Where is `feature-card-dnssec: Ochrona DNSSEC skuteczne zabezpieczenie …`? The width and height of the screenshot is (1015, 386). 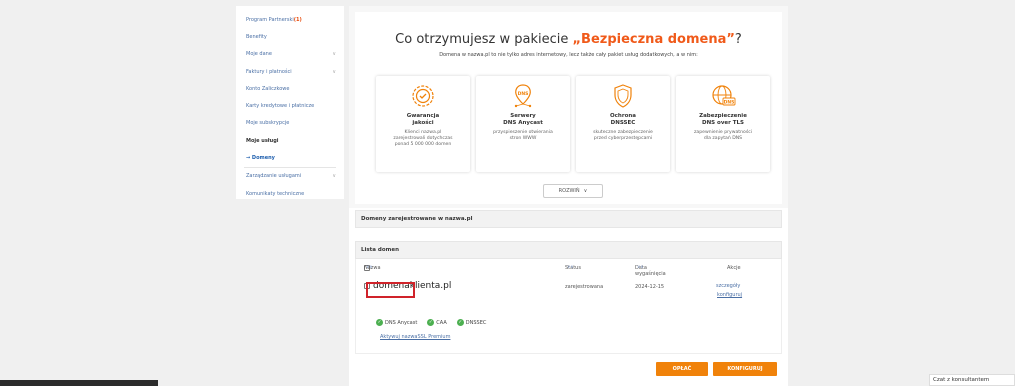 feature-card-dnssec: Ochrona DNSSEC skuteczne zabezpieczenie … is located at coordinates (623, 124).